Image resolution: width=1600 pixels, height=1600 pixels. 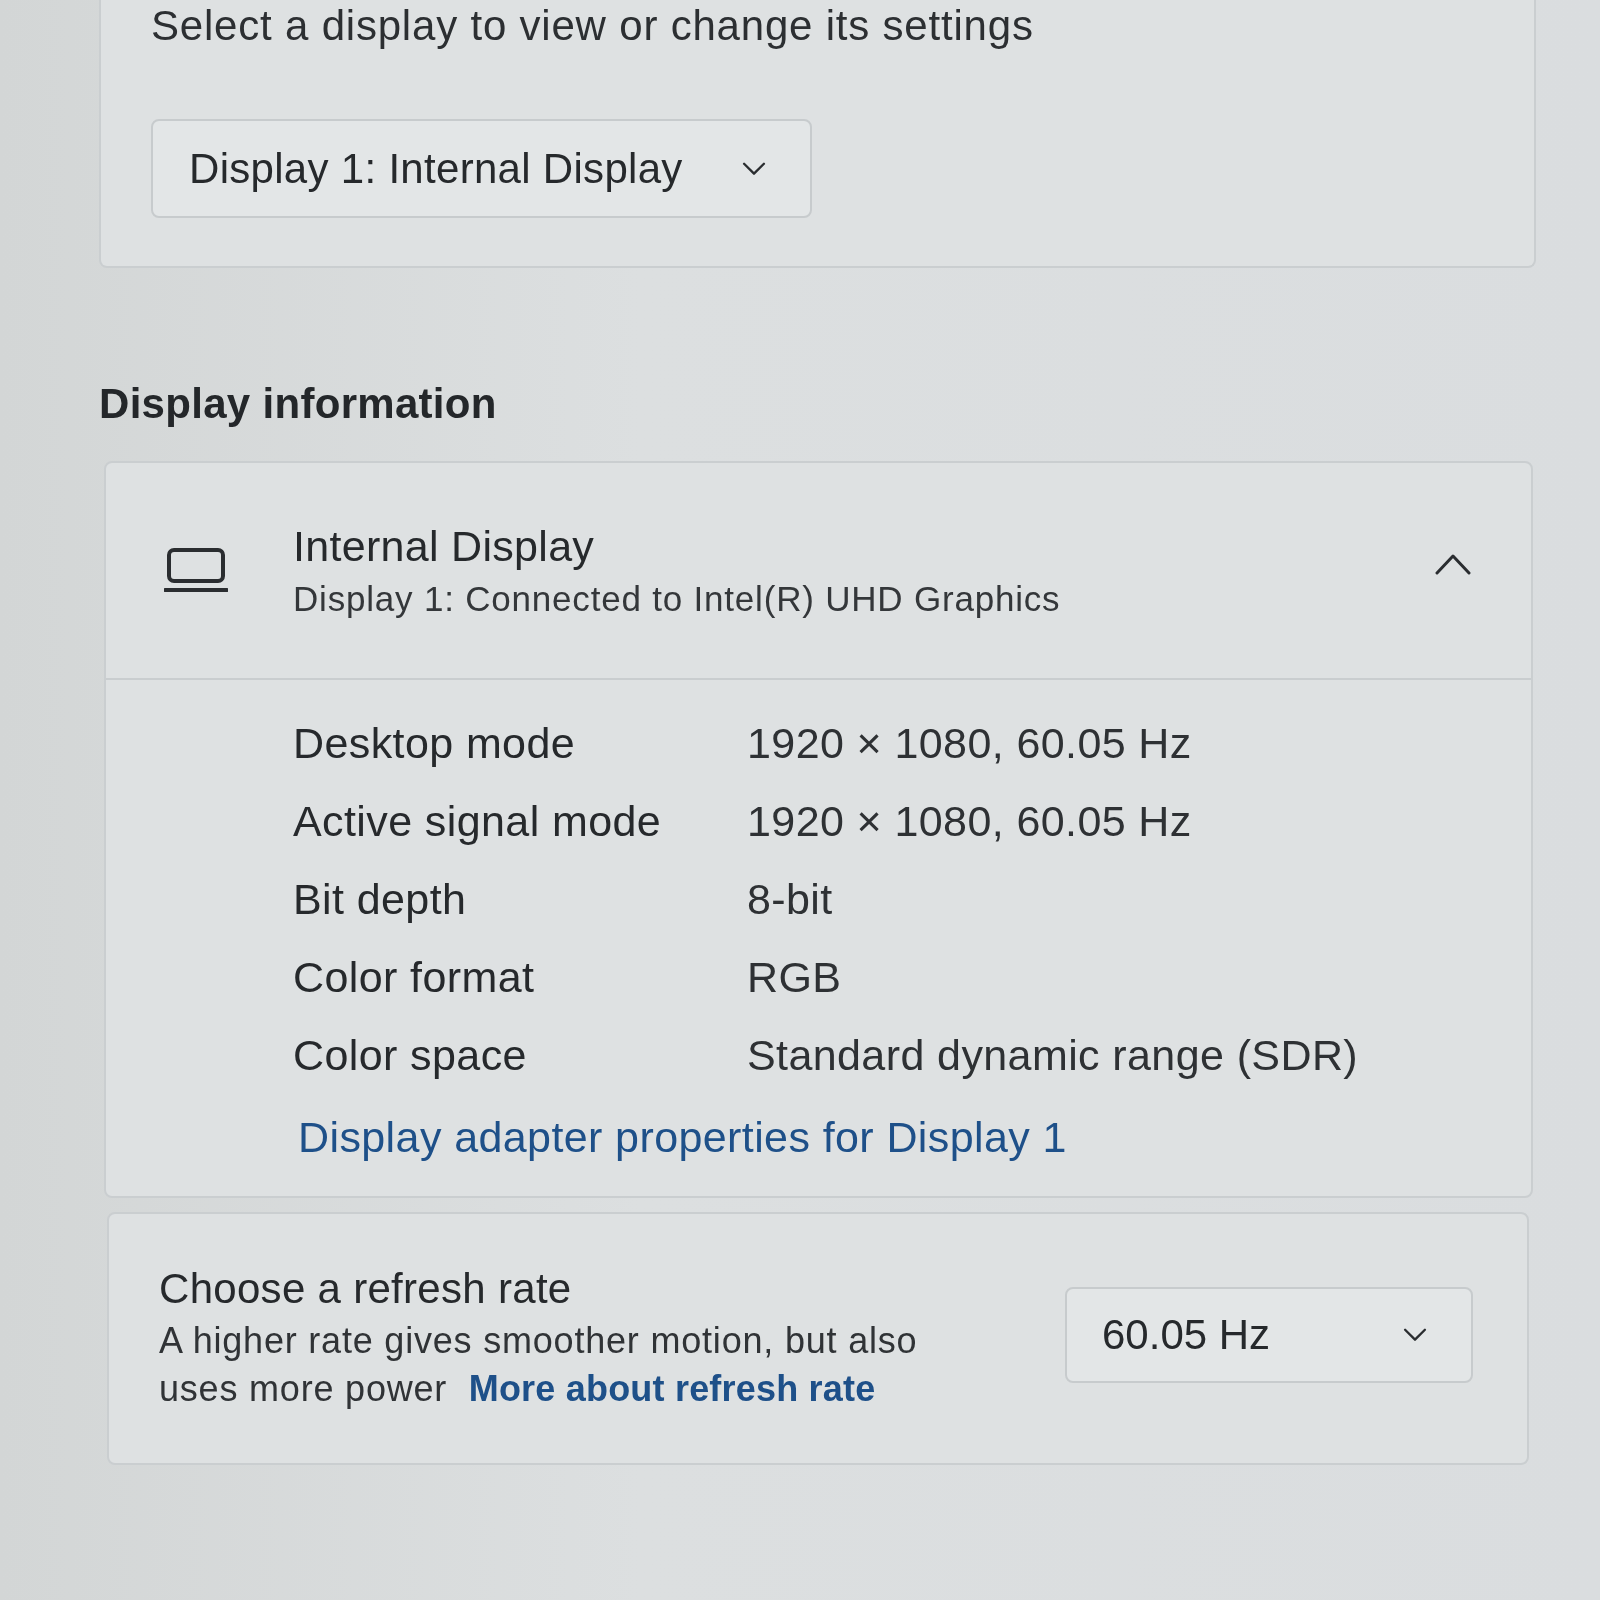 I want to click on info-value: RGB, so click(x=794, y=977).